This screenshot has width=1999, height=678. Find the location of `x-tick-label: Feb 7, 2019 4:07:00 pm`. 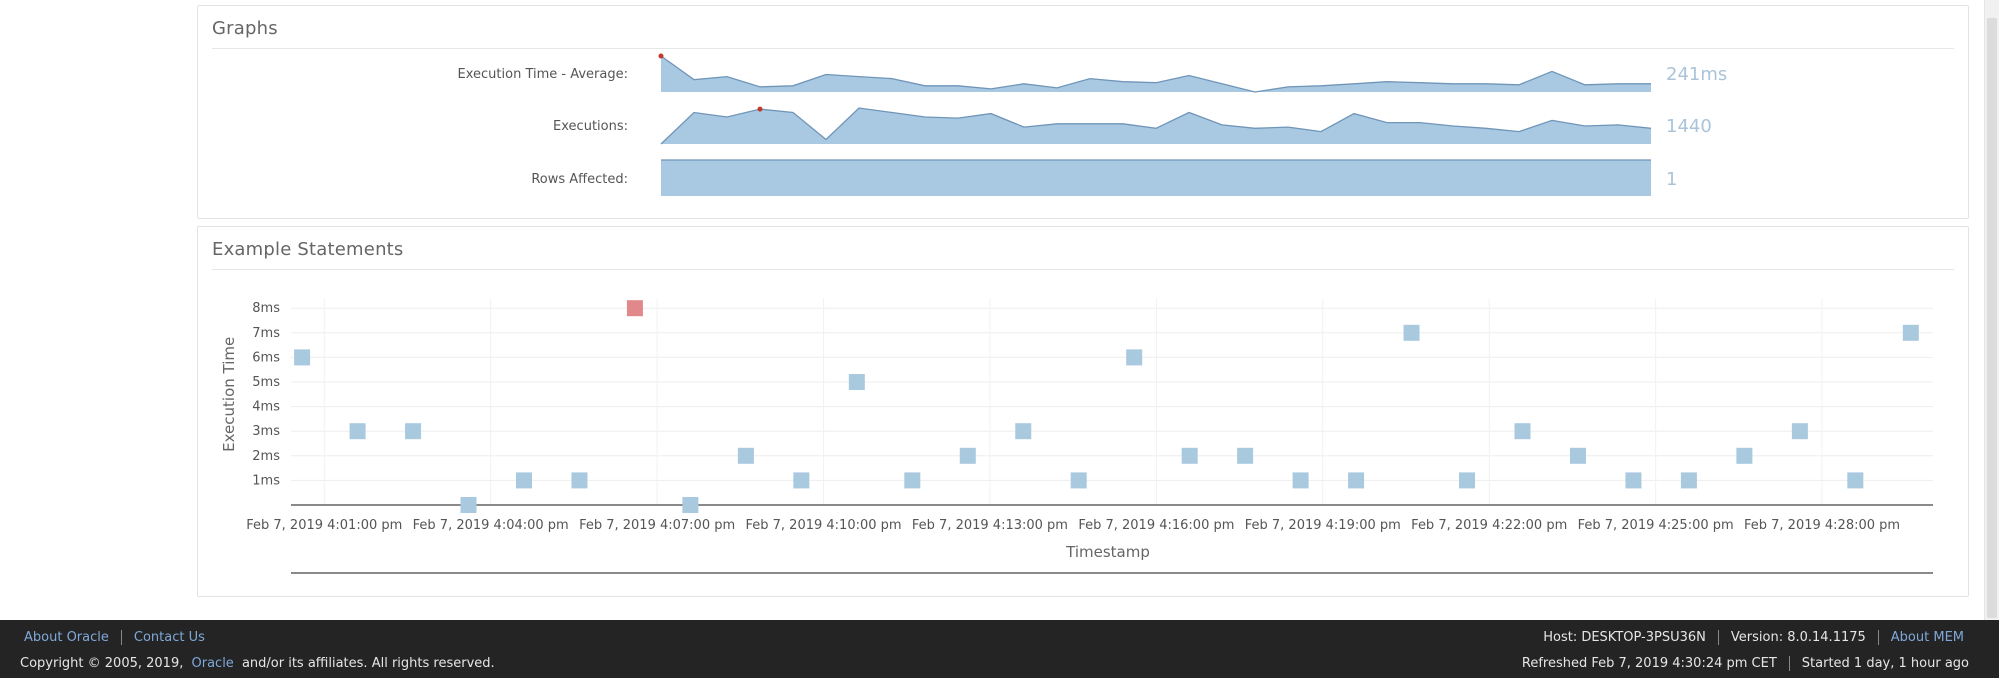

x-tick-label: Feb 7, 2019 4:07:00 pm is located at coordinates (657, 525).